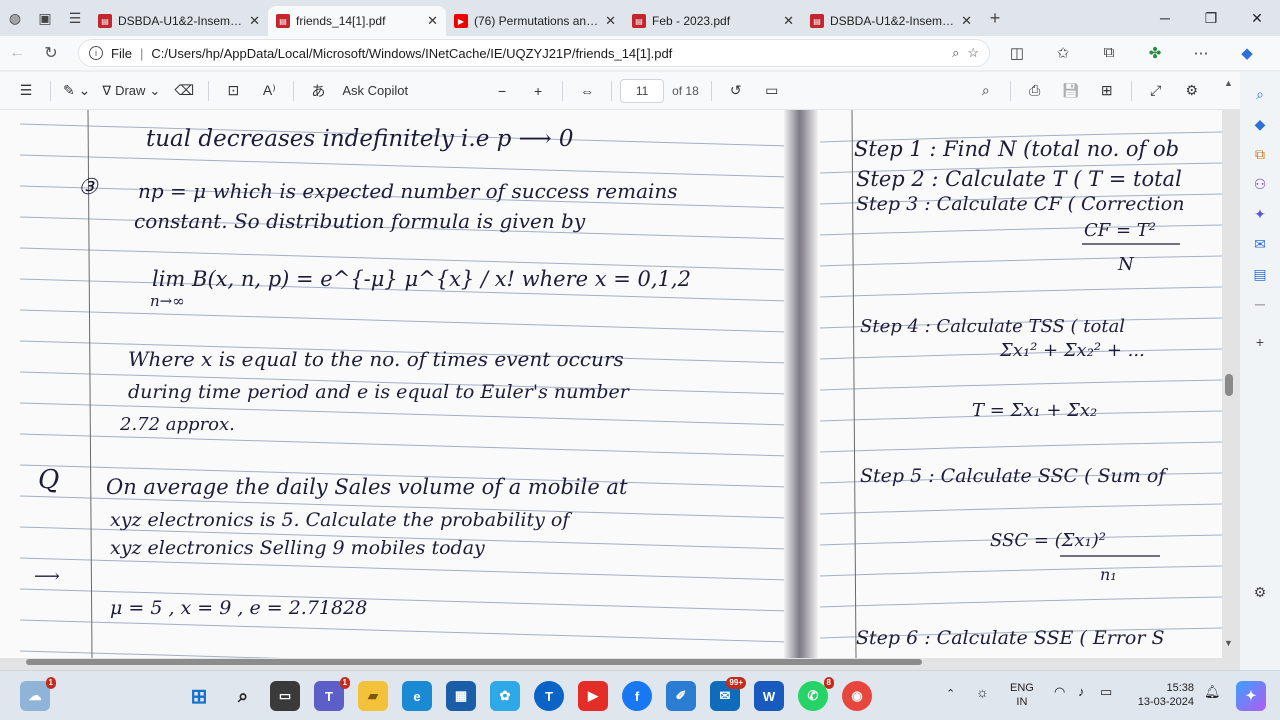  I want to click on word-icon: W, so click(769, 696).